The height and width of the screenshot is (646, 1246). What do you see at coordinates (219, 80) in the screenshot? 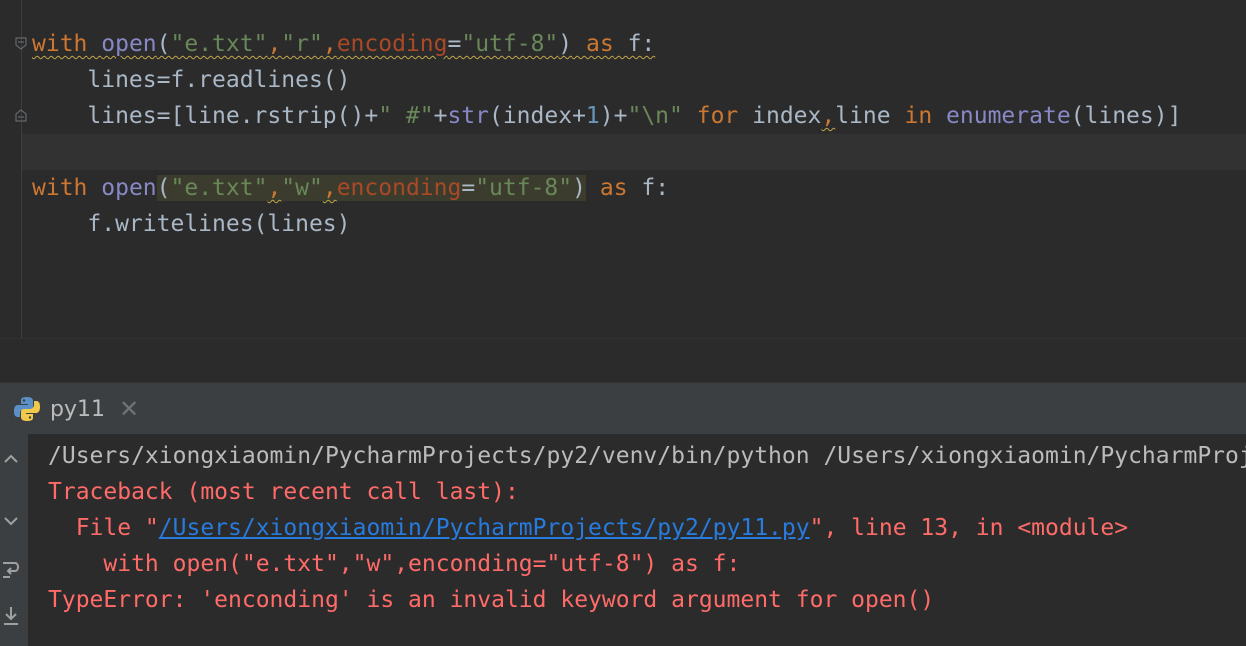
I see `code-text: lines=f.readlines()` at bounding box center [219, 80].